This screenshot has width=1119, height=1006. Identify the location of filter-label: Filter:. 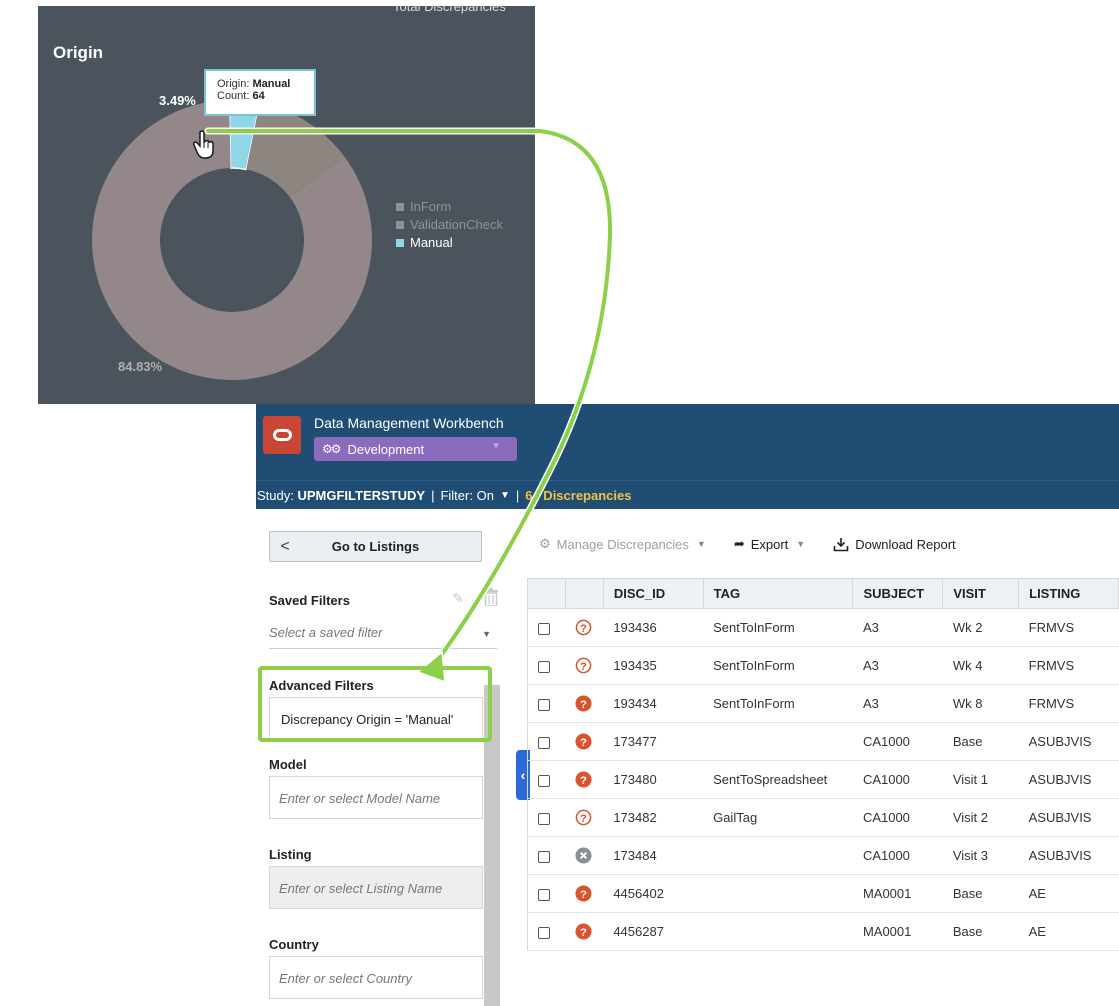
(456, 495).